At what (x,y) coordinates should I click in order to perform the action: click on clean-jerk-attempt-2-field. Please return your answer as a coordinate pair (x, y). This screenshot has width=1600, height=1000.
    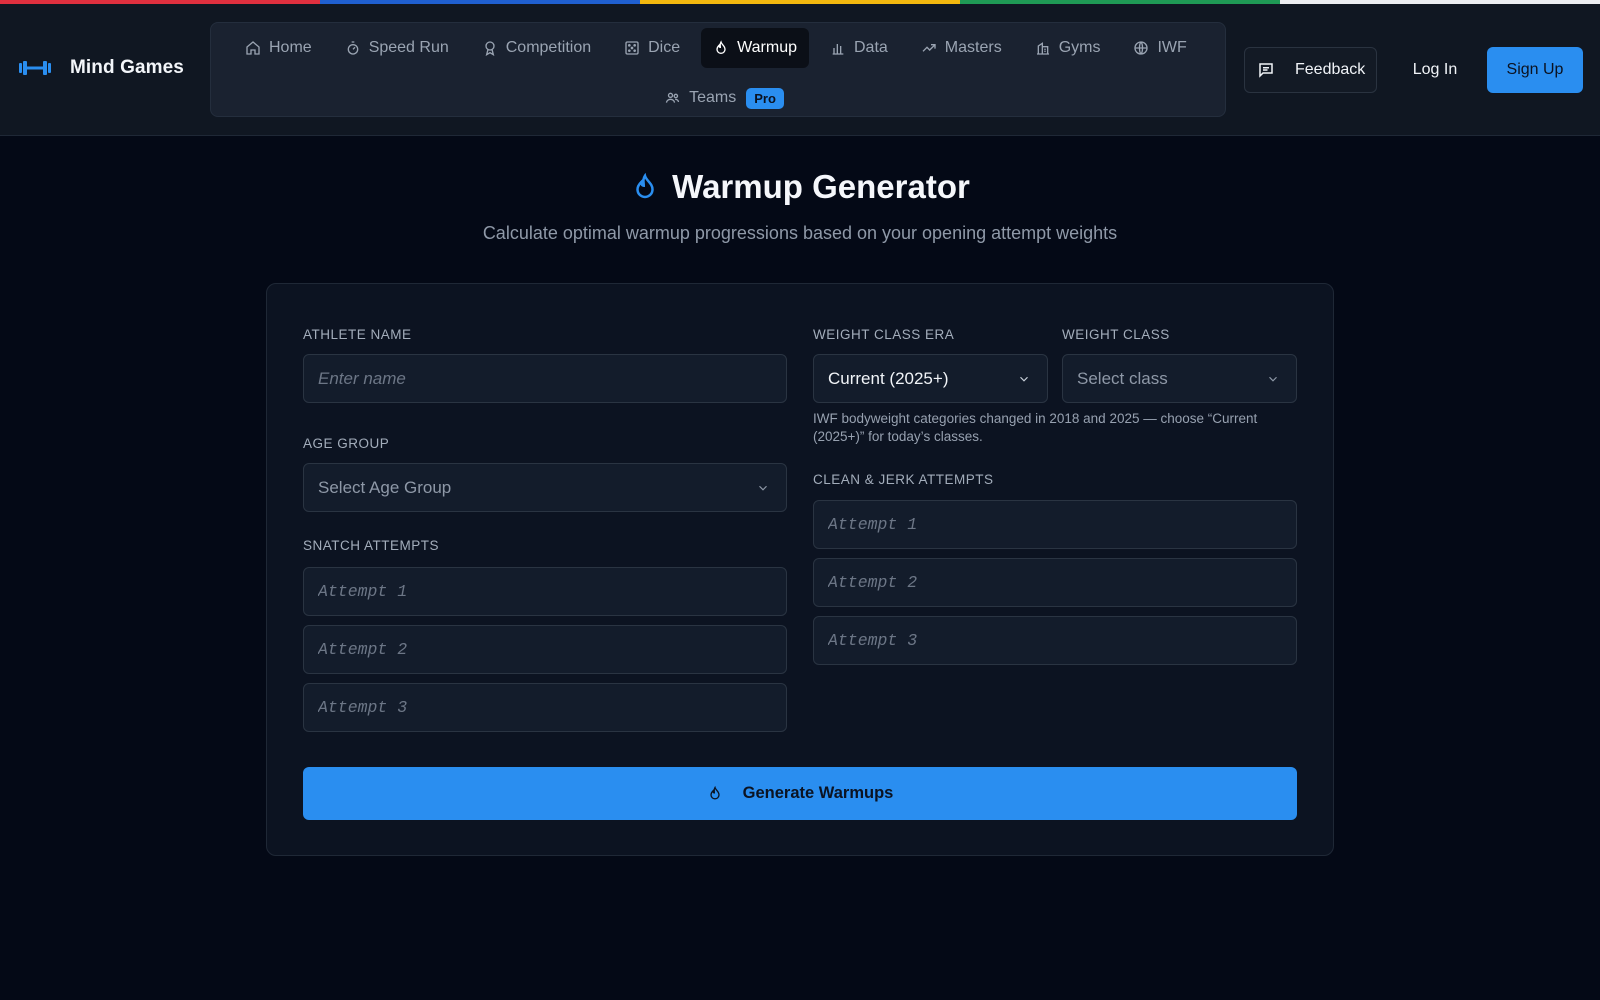
    Looking at the image, I should click on (1055, 582).